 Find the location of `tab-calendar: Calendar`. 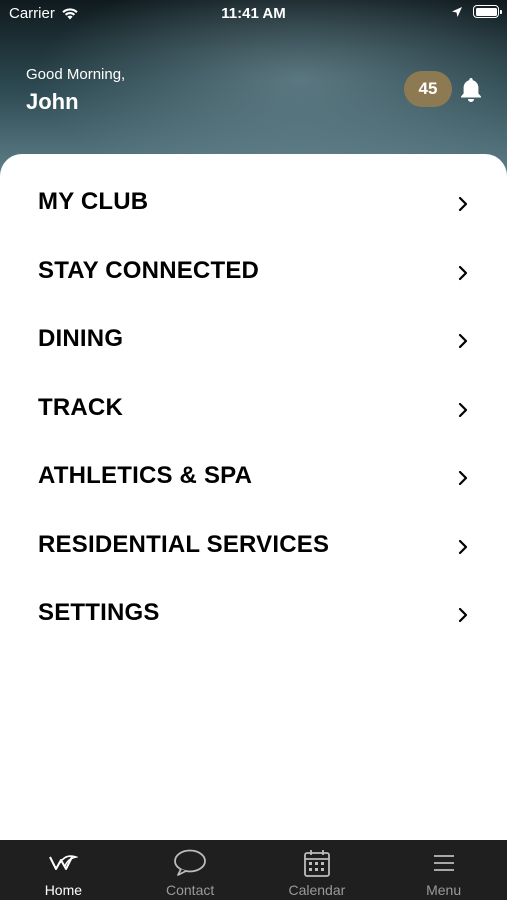

tab-calendar: Calendar is located at coordinates (317, 870).